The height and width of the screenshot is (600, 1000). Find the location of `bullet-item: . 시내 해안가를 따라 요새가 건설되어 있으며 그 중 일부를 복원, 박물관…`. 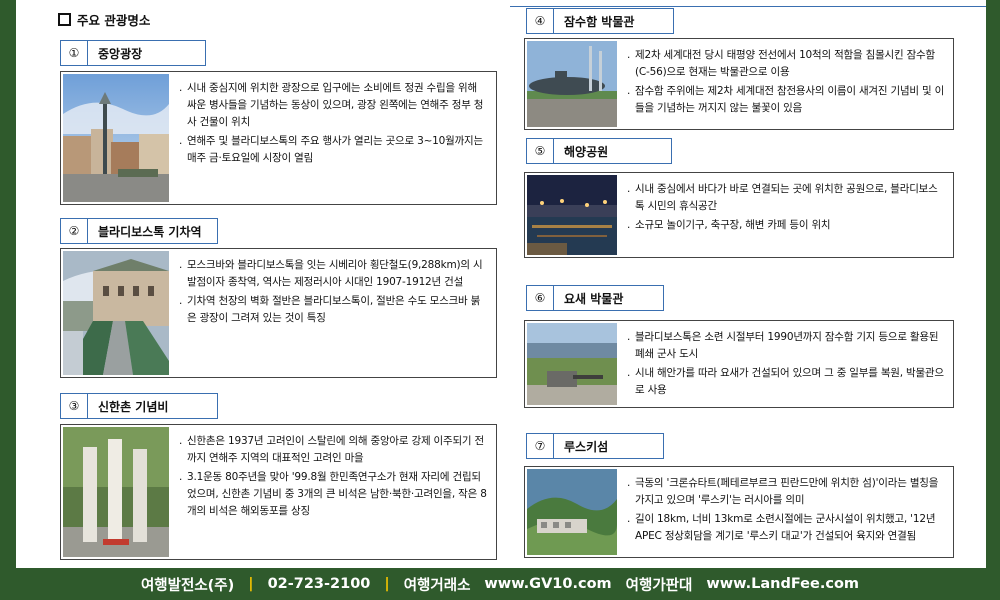

bullet-item: . 시내 해안가를 따라 요새가 건설되어 있으며 그 중 일부를 복원, 박물관… is located at coordinates (786, 382).